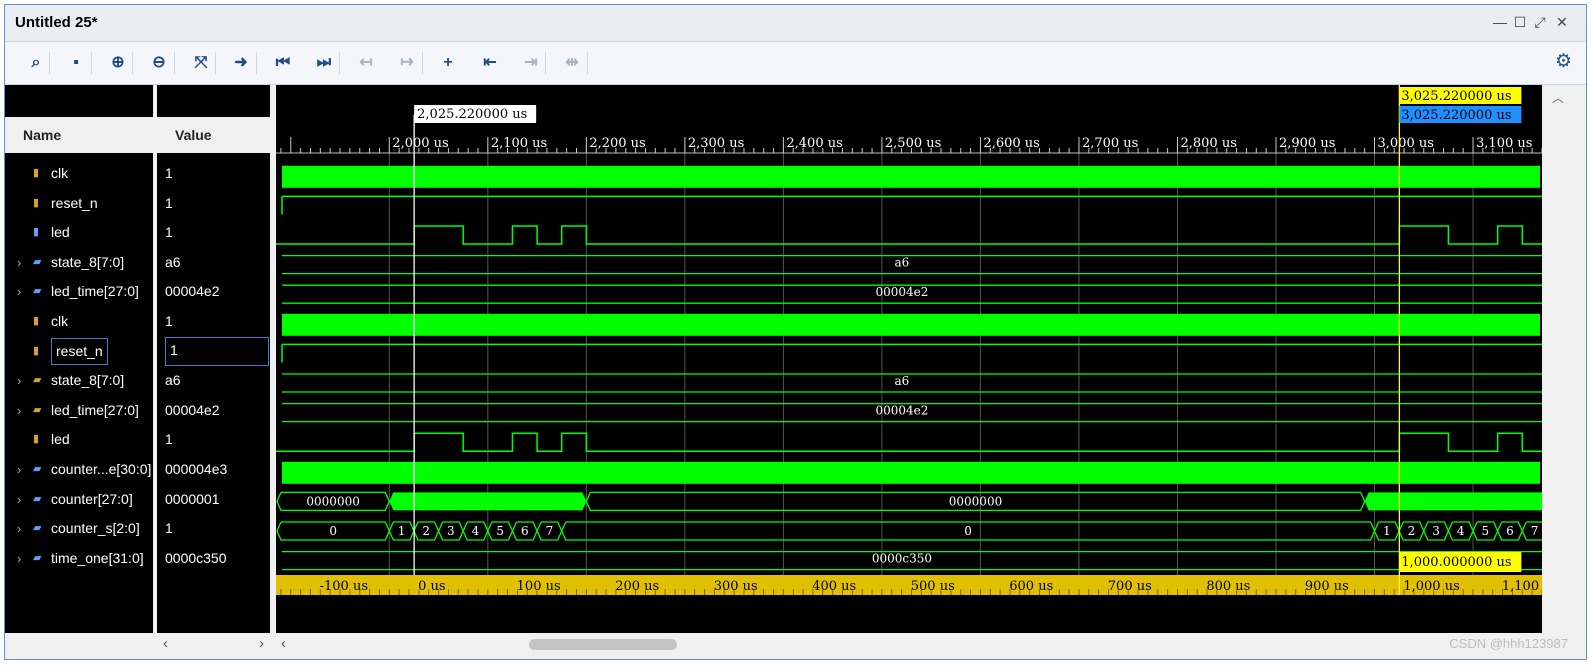  I want to click on float-icon: ⤢, so click(1540, 22).